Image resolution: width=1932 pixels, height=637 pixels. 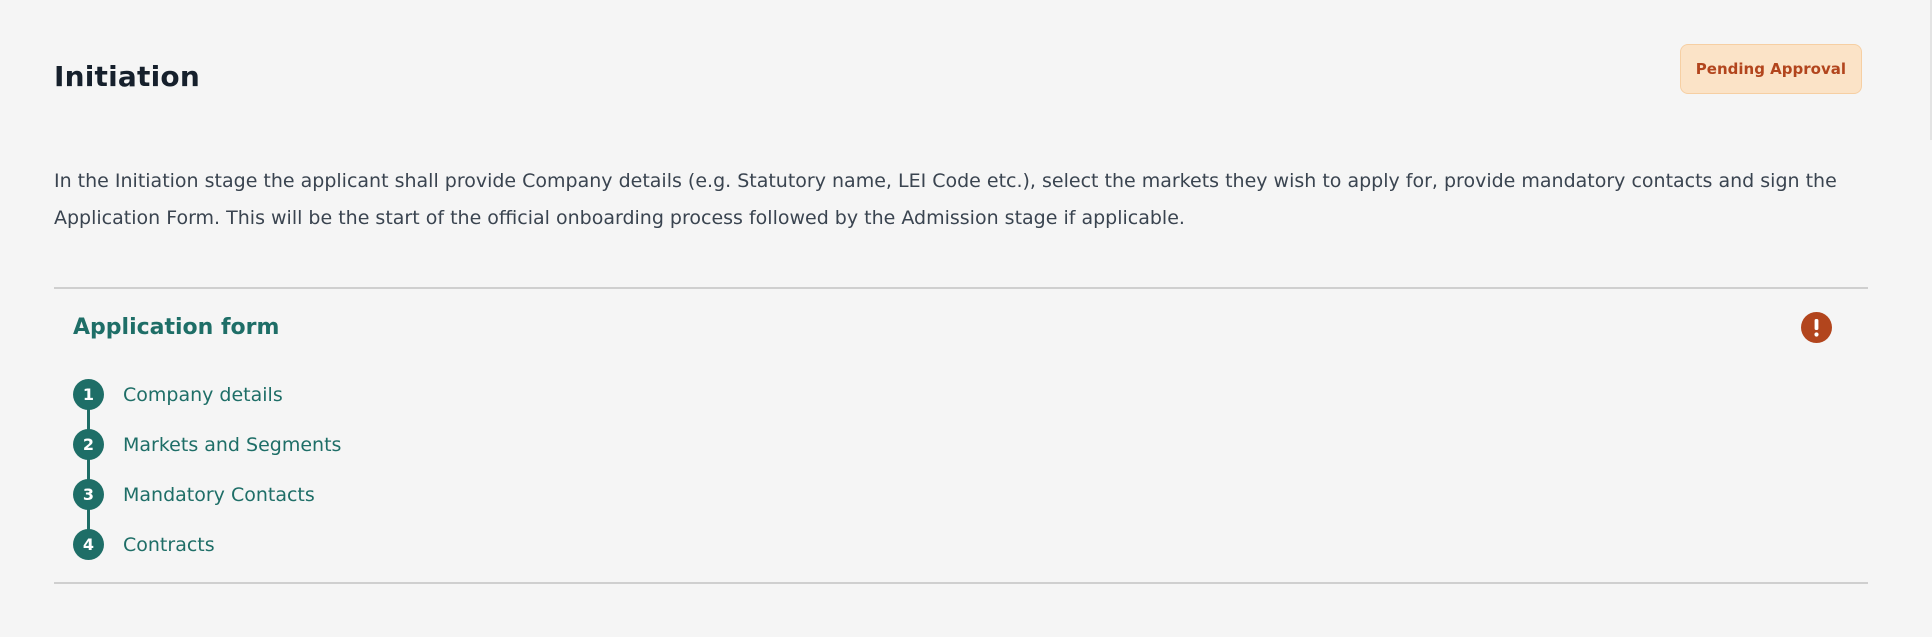 I want to click on step-number-badge: 4, so click(x=88, y=544).